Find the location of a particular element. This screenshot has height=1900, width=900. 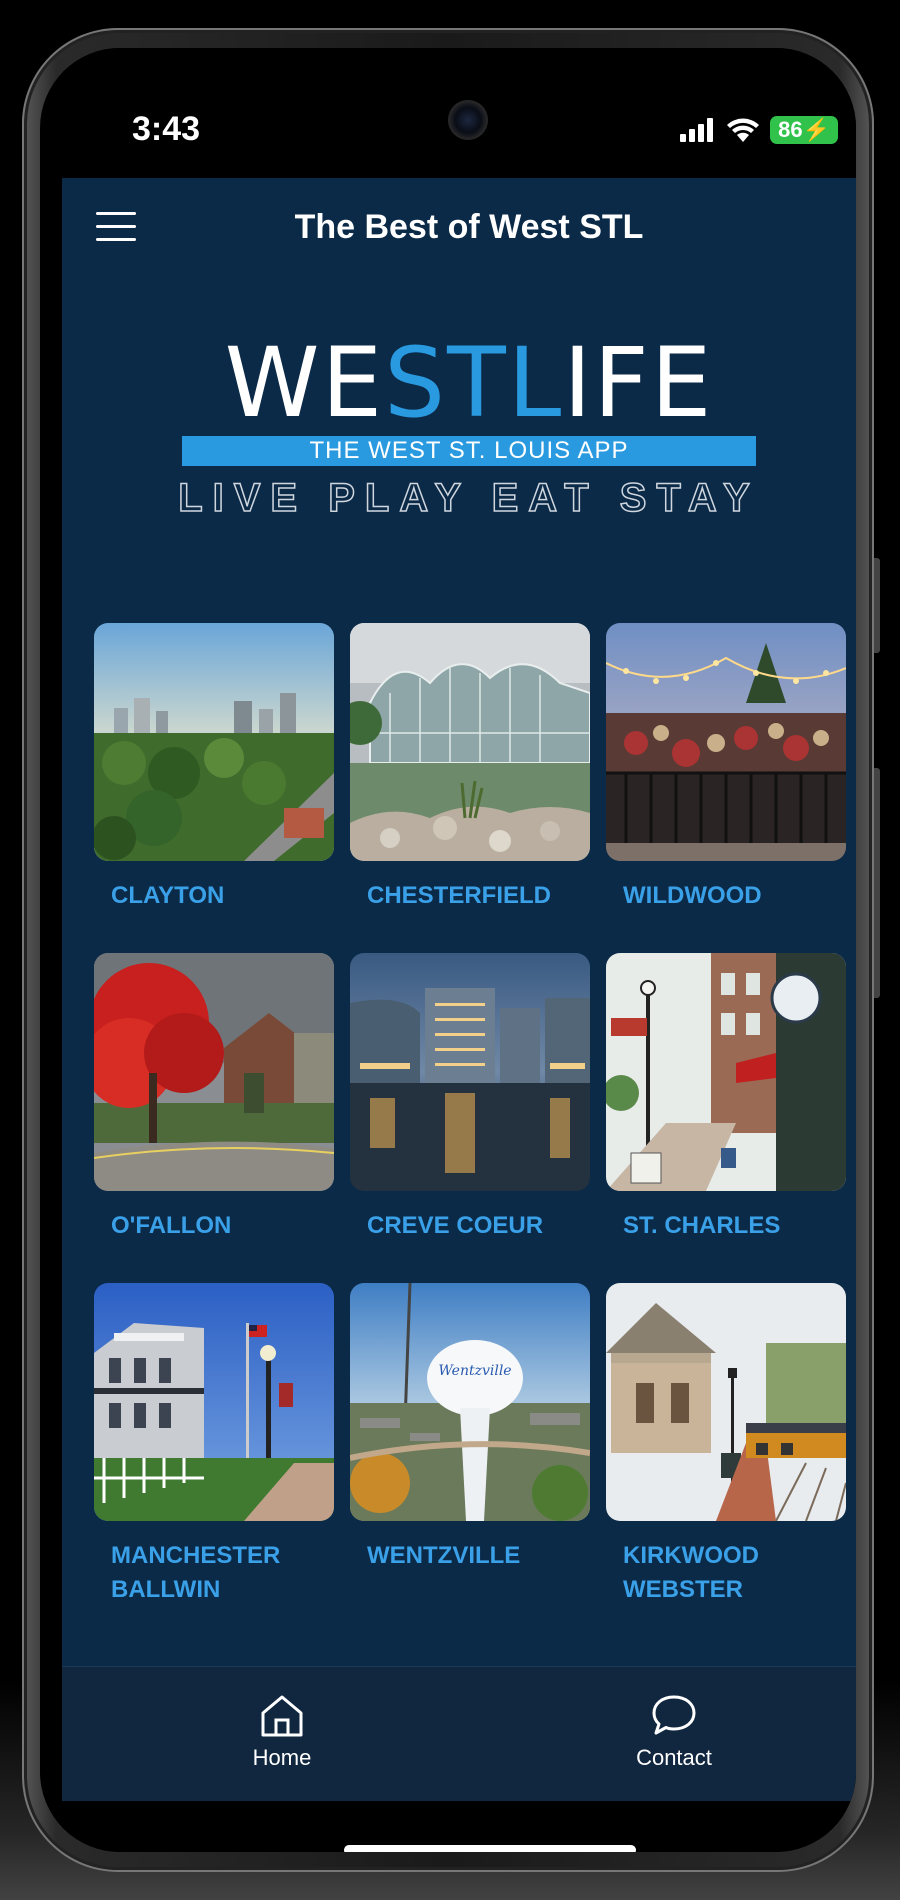

home-icon is located at coordinates (282, 1716).